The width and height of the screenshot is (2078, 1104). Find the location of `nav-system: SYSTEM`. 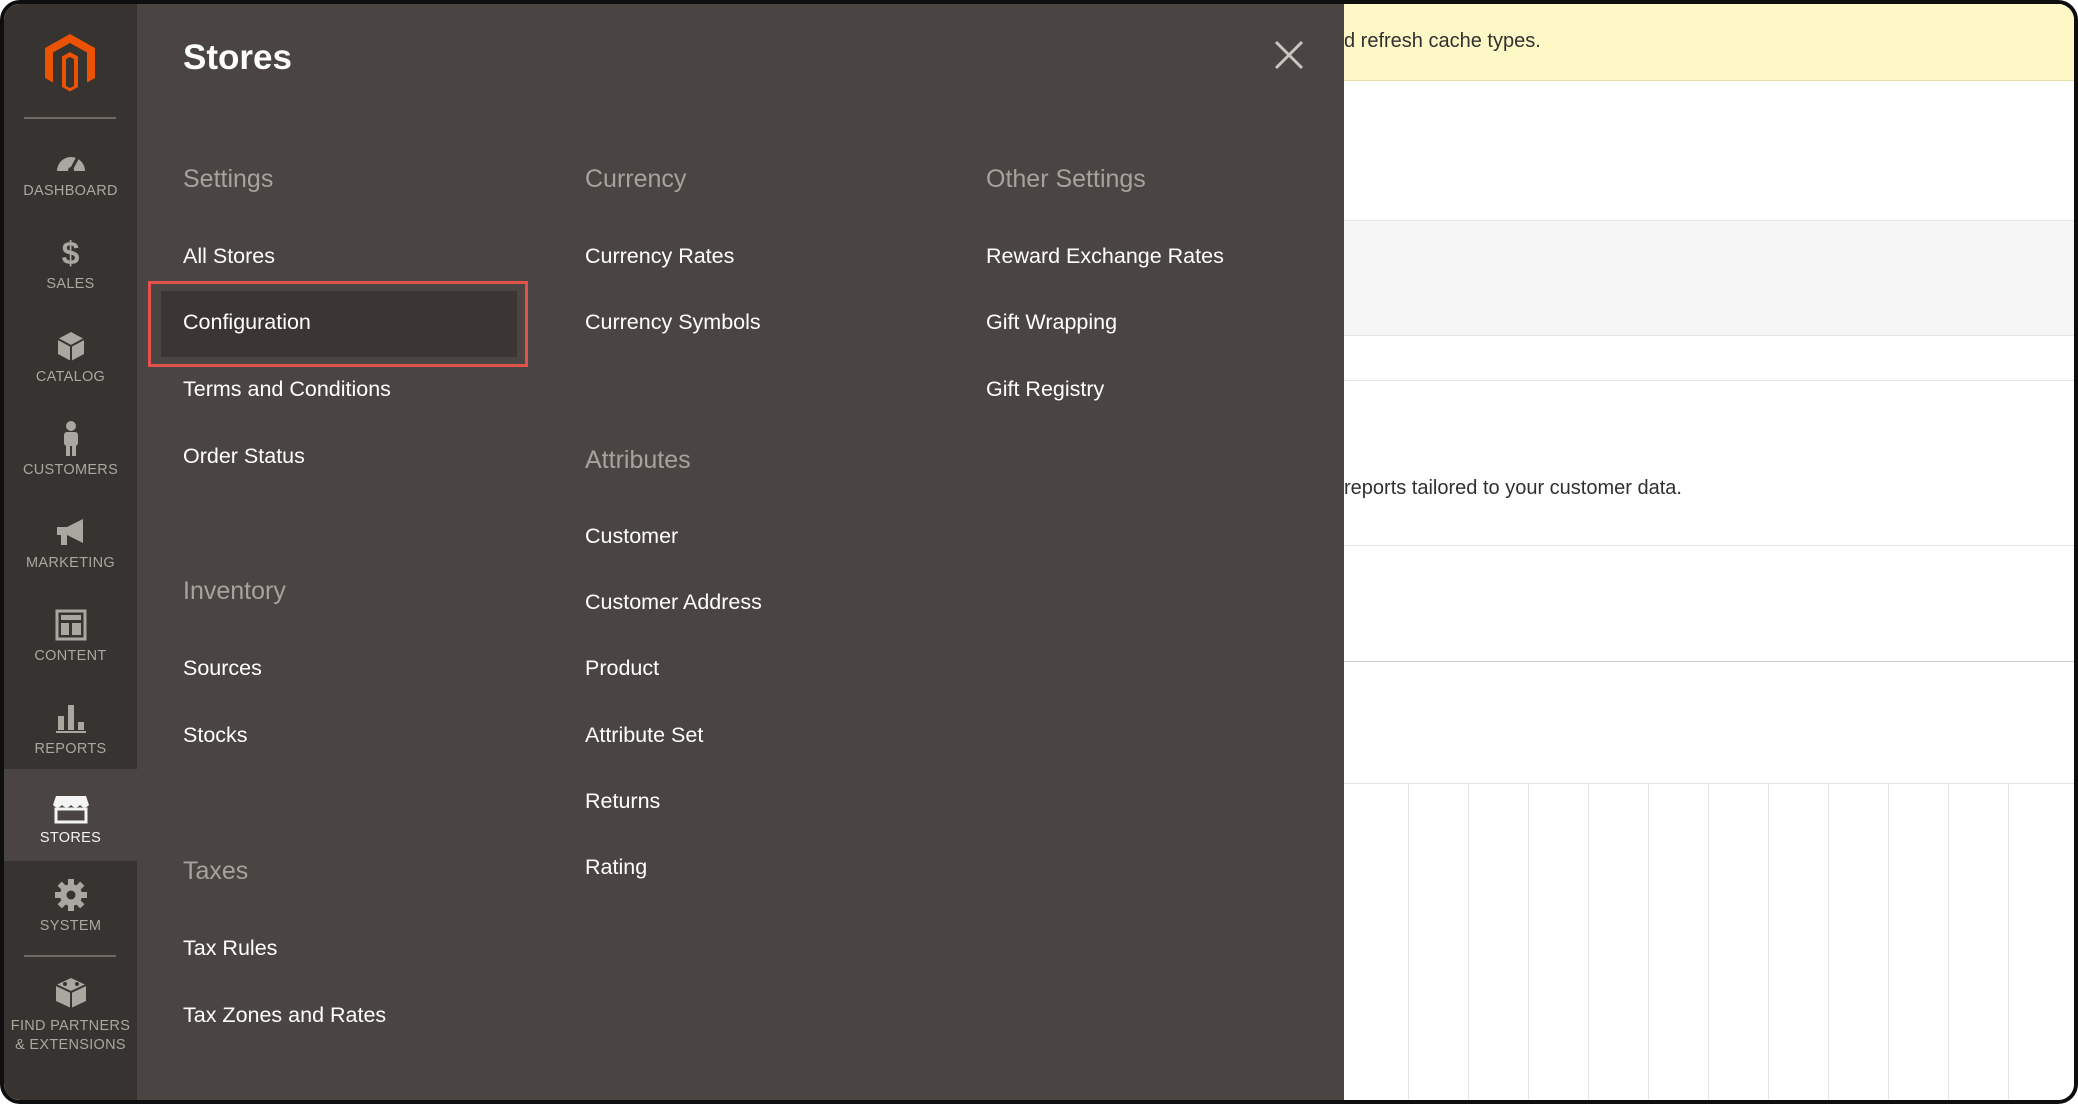

nav-system: SYSTEM is located at coordinates (70, 909).